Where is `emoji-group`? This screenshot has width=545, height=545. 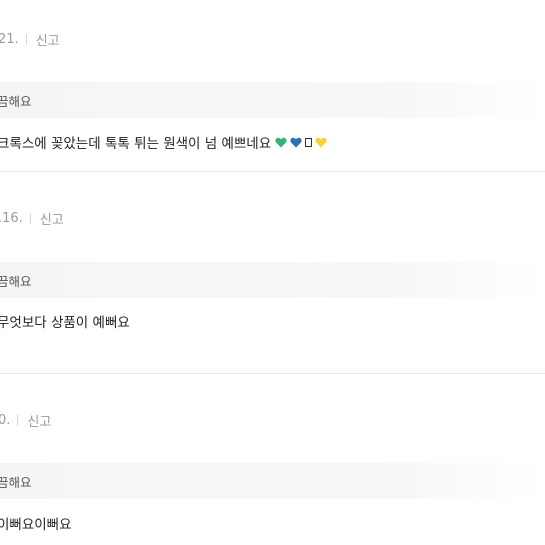 emoji-group is located at coordinates (301, 142).